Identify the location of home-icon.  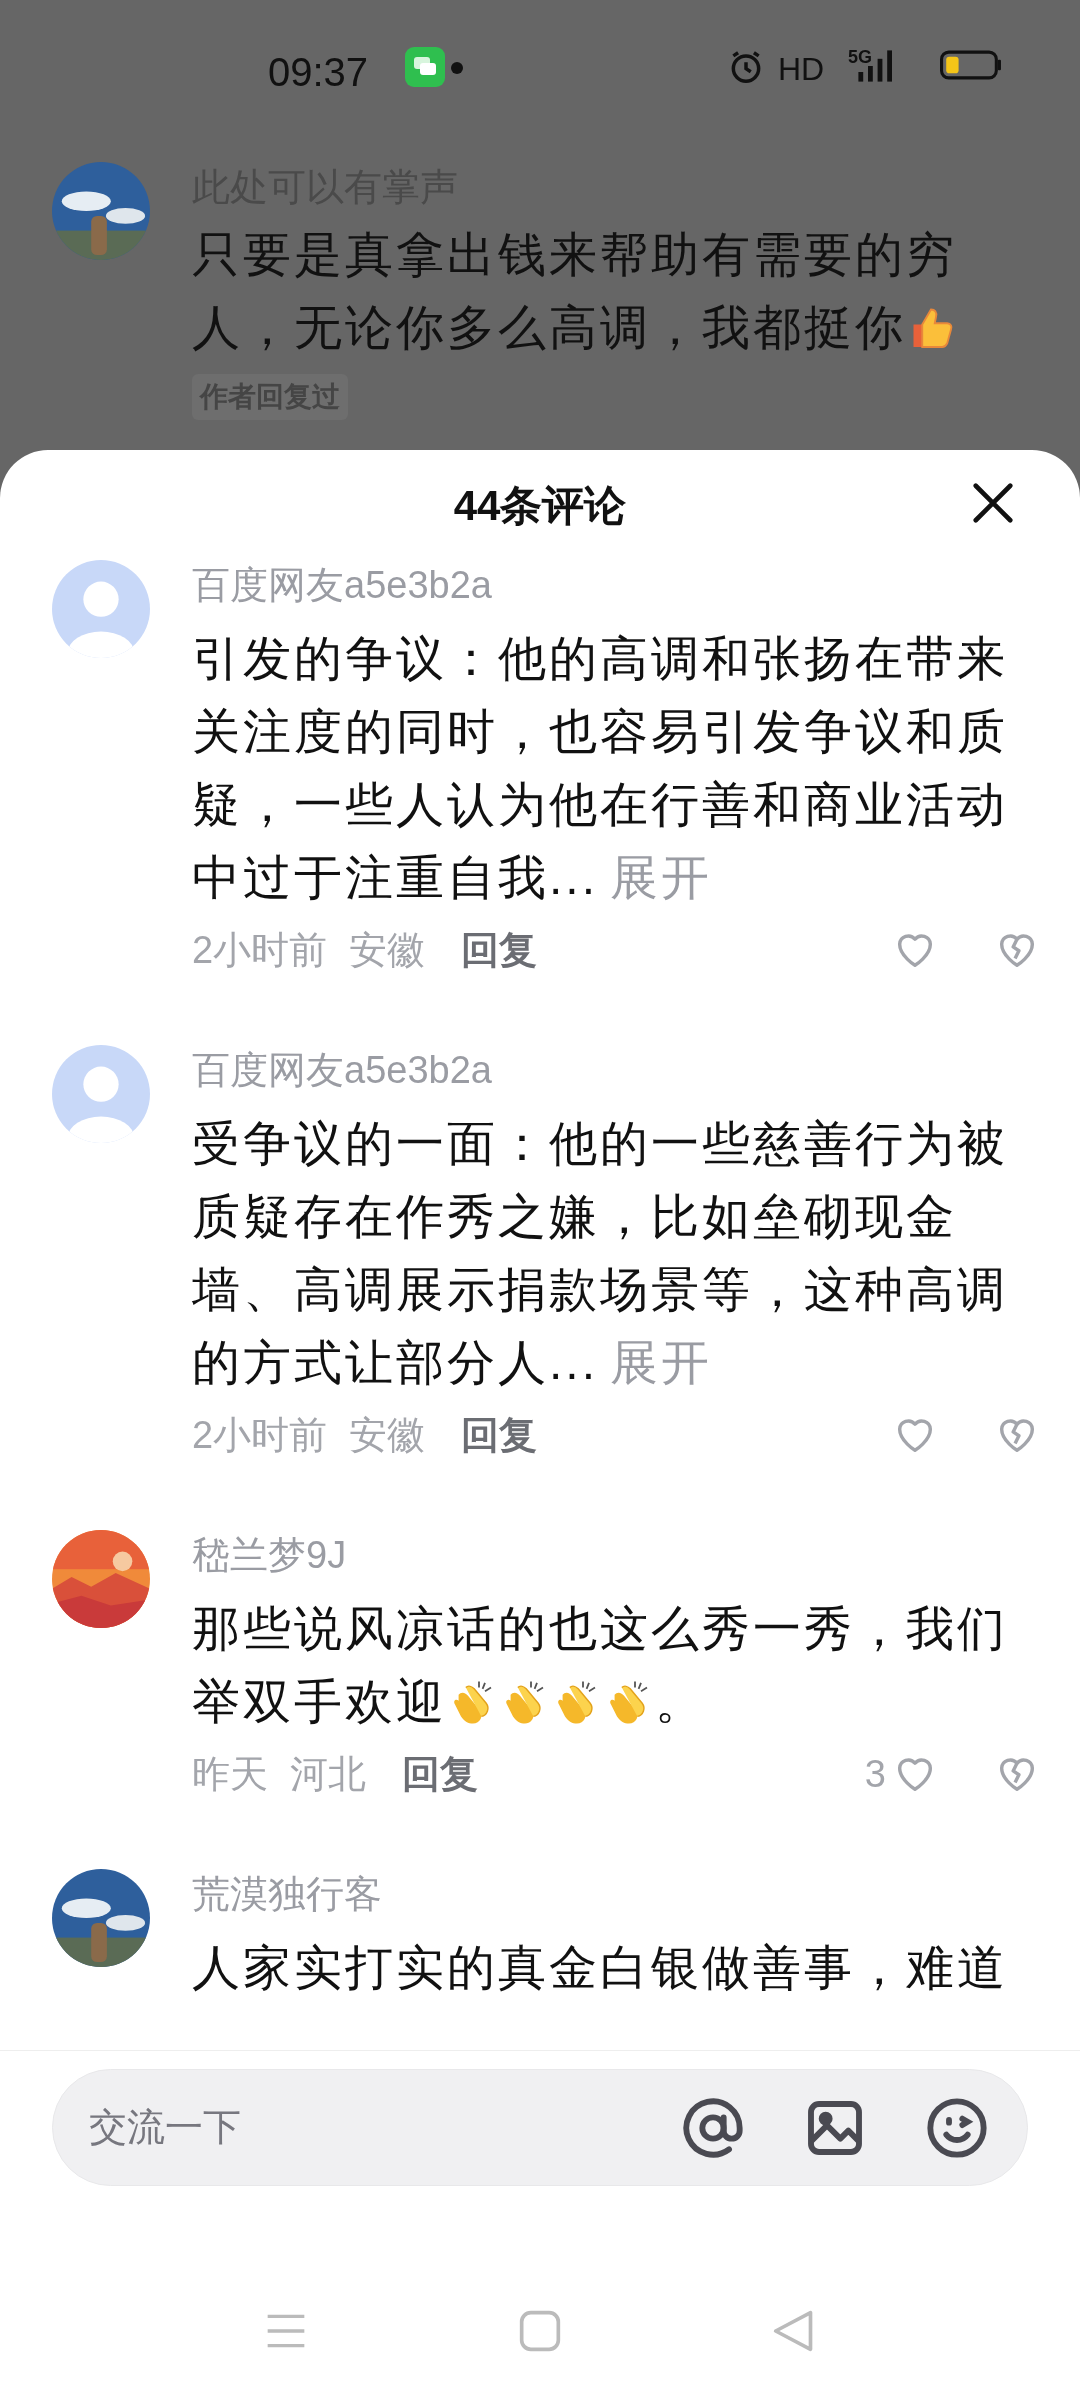
(540, 2331).